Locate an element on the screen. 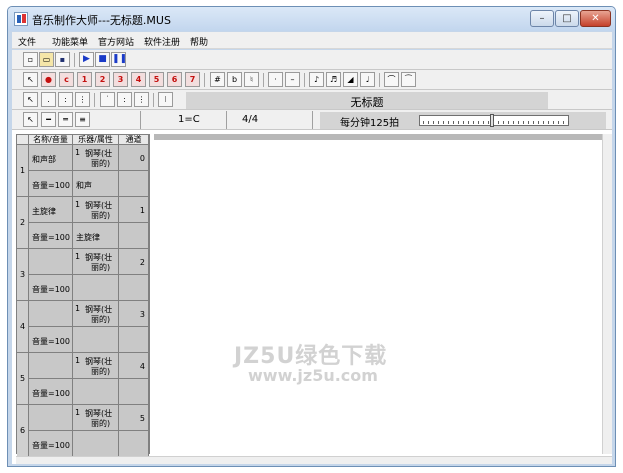  track-attribute-cell: 主旋律 is located at coordinates (96, 236).